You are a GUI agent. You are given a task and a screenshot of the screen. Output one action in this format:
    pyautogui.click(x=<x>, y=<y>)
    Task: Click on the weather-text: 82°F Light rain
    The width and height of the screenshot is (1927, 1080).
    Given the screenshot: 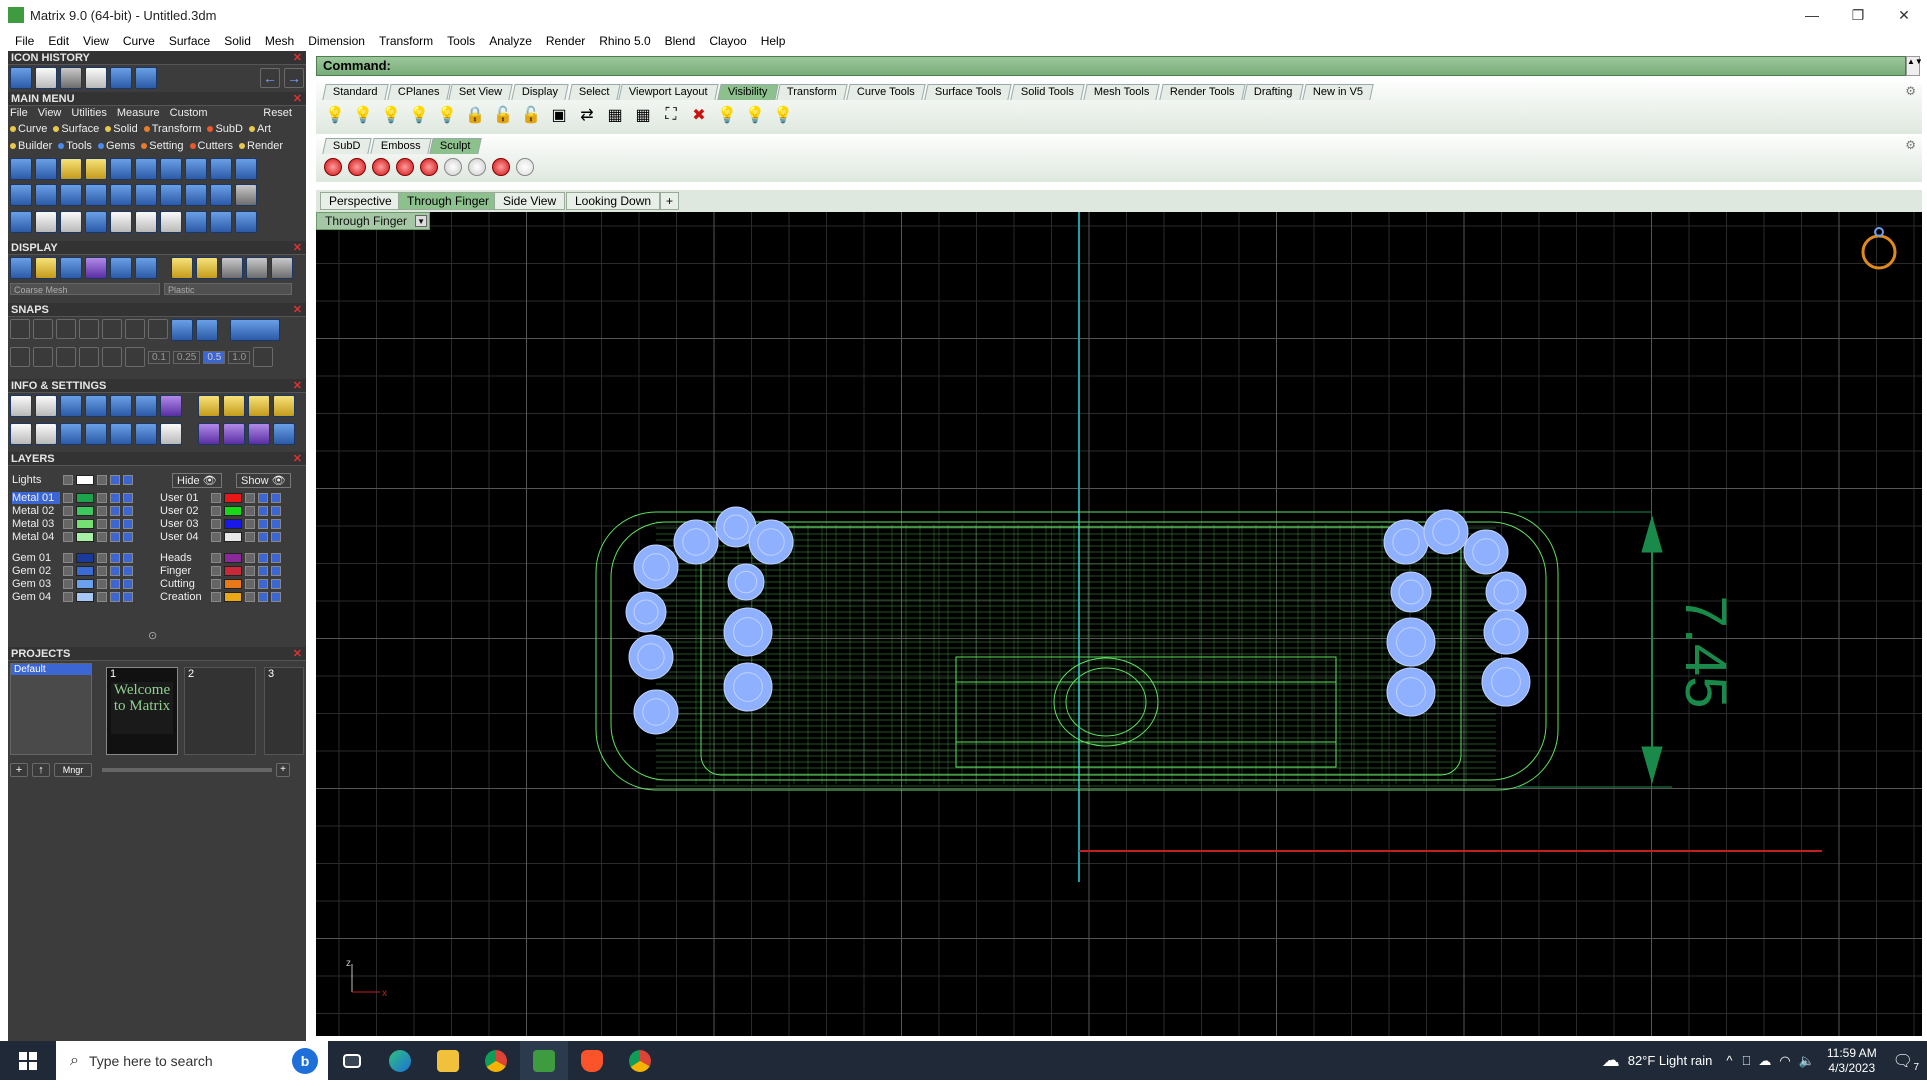 What is the action you would take?
    pyautogui.click(x=1670, y=1060)
    